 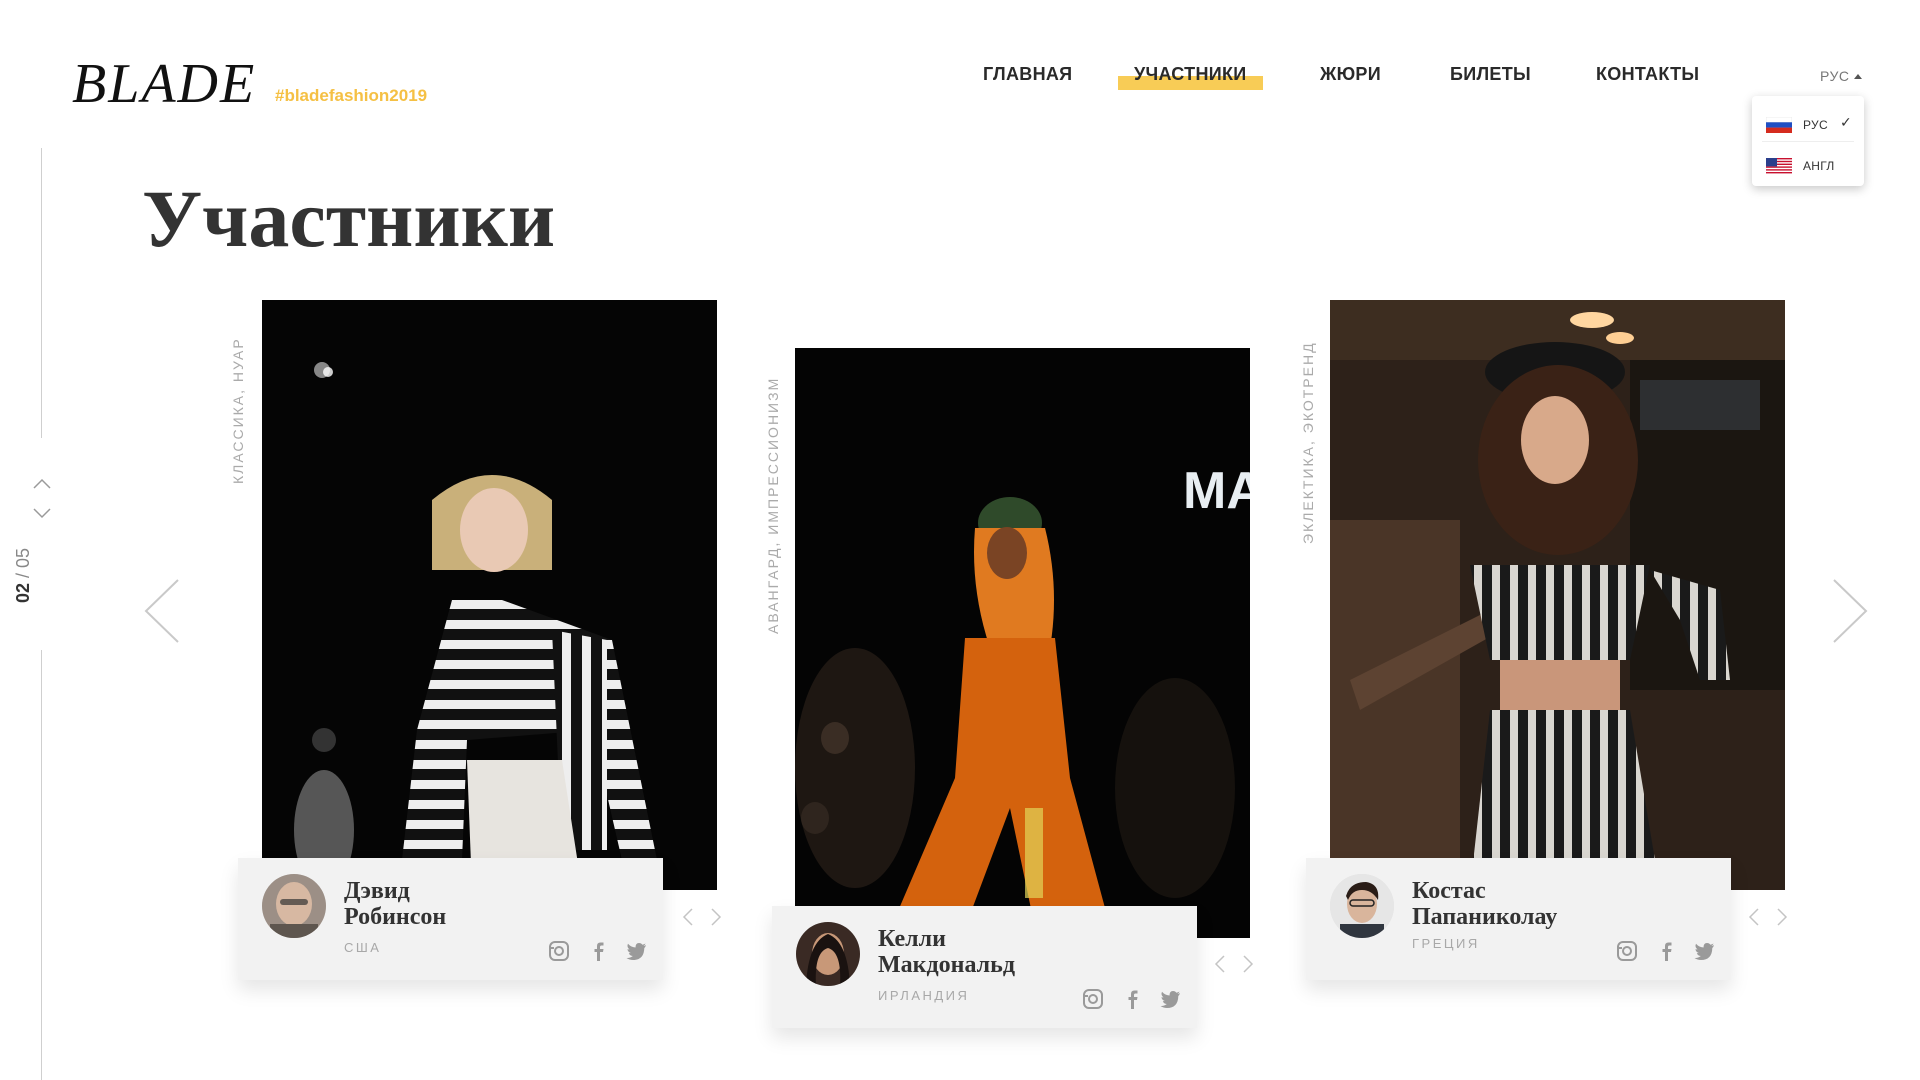 What do you see at coordinates (162, 611) in the screenshot?
I see `carousel-prev-icon` at bounding box center [162, 611].